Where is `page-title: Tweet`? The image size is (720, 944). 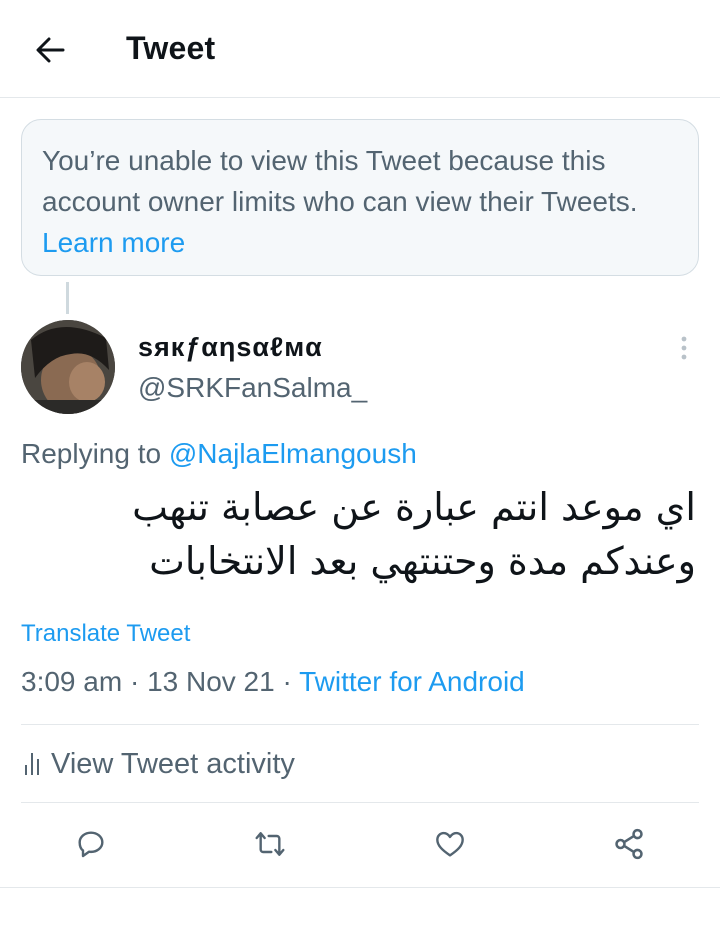 page-title: Tweet is located at coordinates (171, 48).